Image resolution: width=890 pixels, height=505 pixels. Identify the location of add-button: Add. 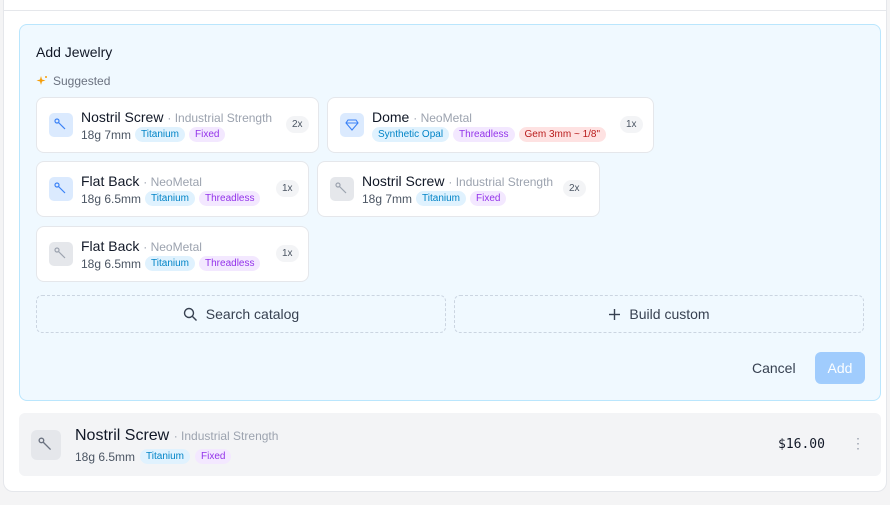
(840, 368).